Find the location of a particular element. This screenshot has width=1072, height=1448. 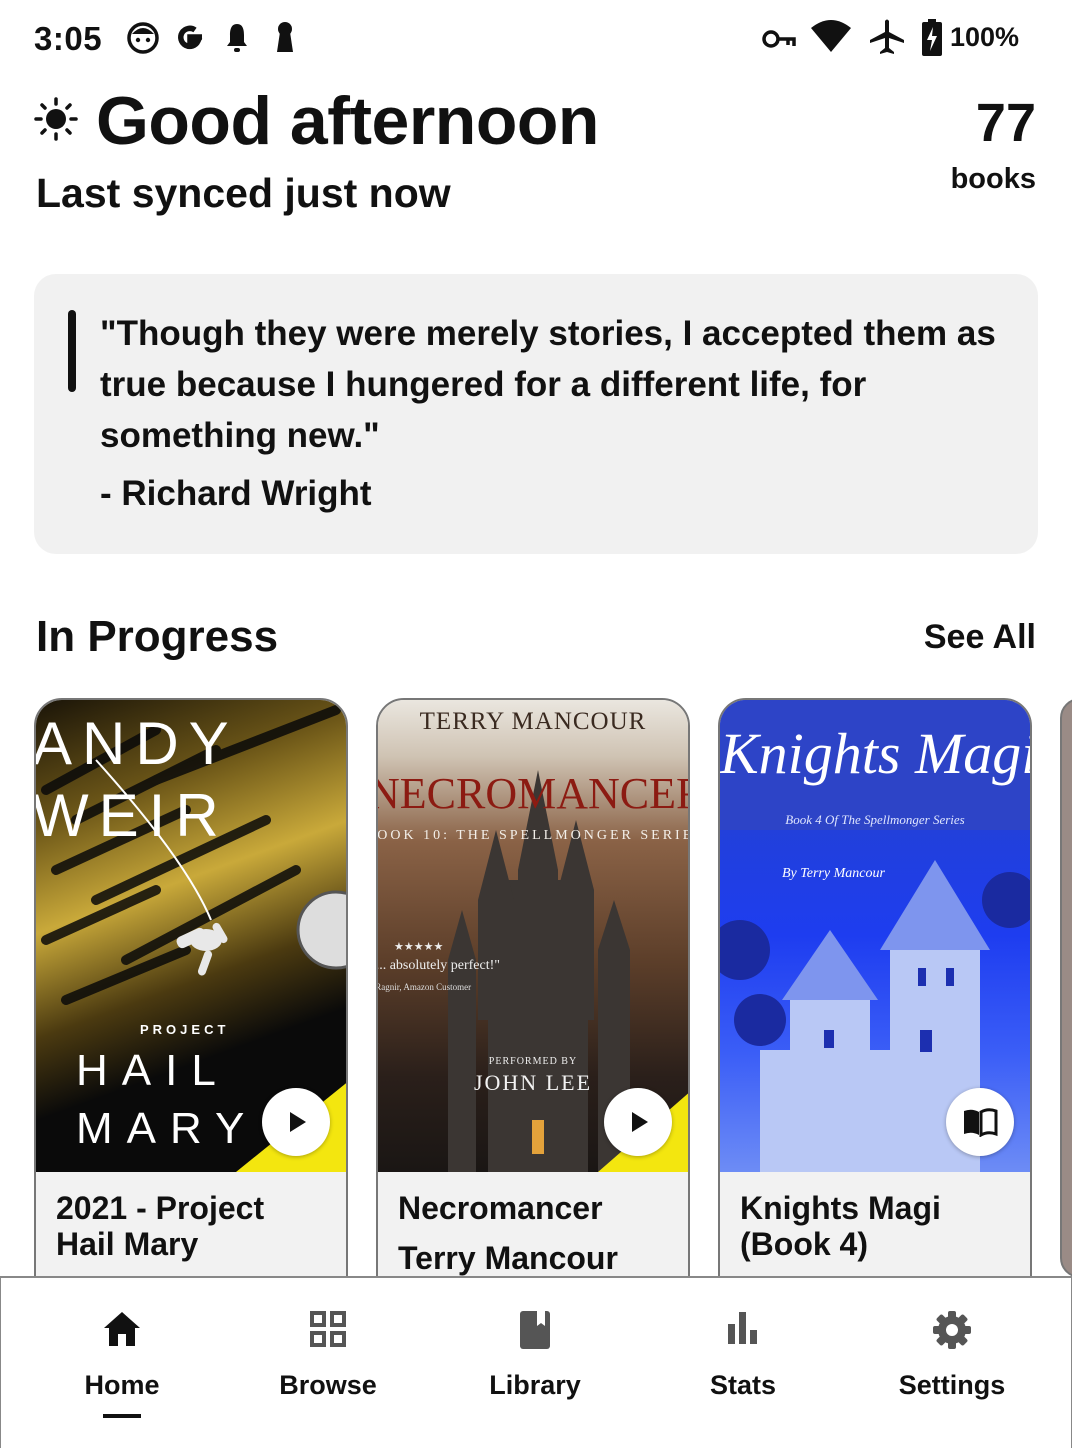

status-bar: 3:05 100% is located at coordinates (536, 39).